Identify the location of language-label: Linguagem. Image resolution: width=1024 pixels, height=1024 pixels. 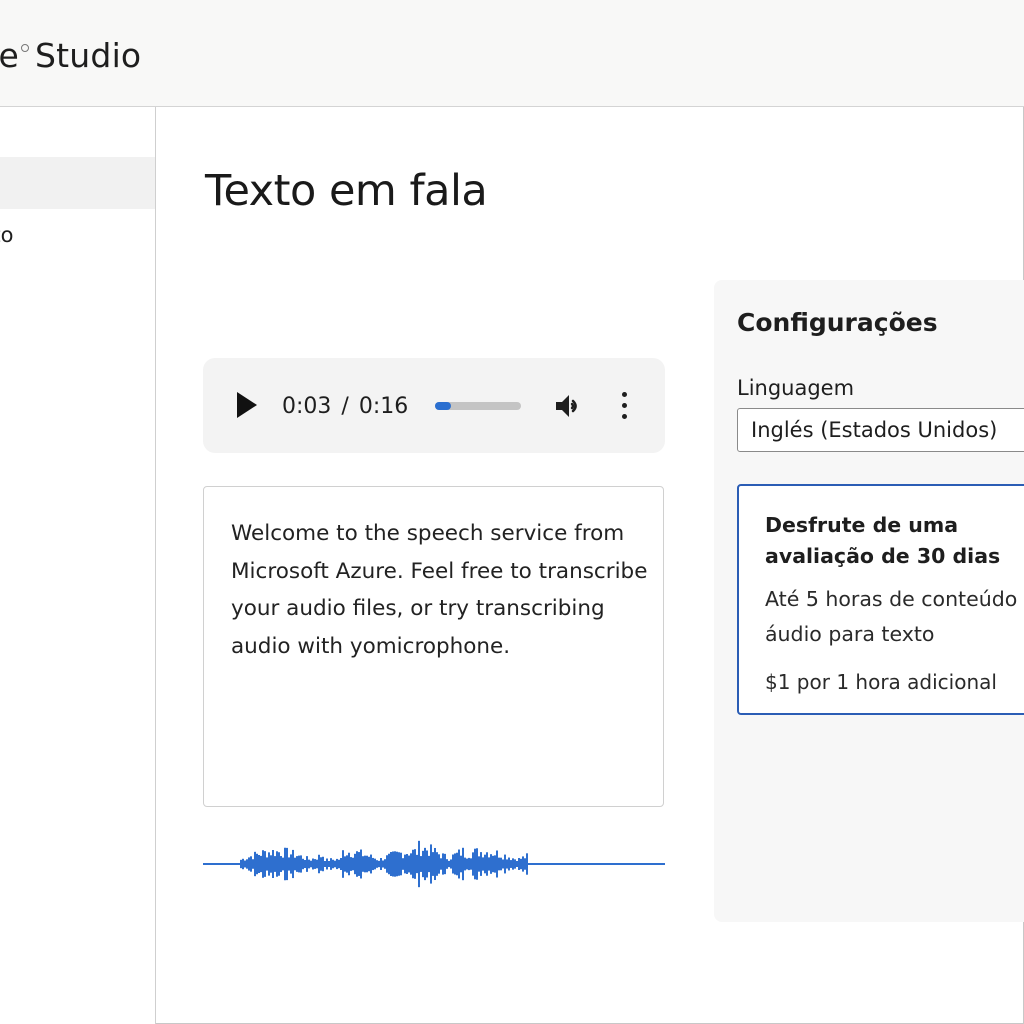
(796, 388).